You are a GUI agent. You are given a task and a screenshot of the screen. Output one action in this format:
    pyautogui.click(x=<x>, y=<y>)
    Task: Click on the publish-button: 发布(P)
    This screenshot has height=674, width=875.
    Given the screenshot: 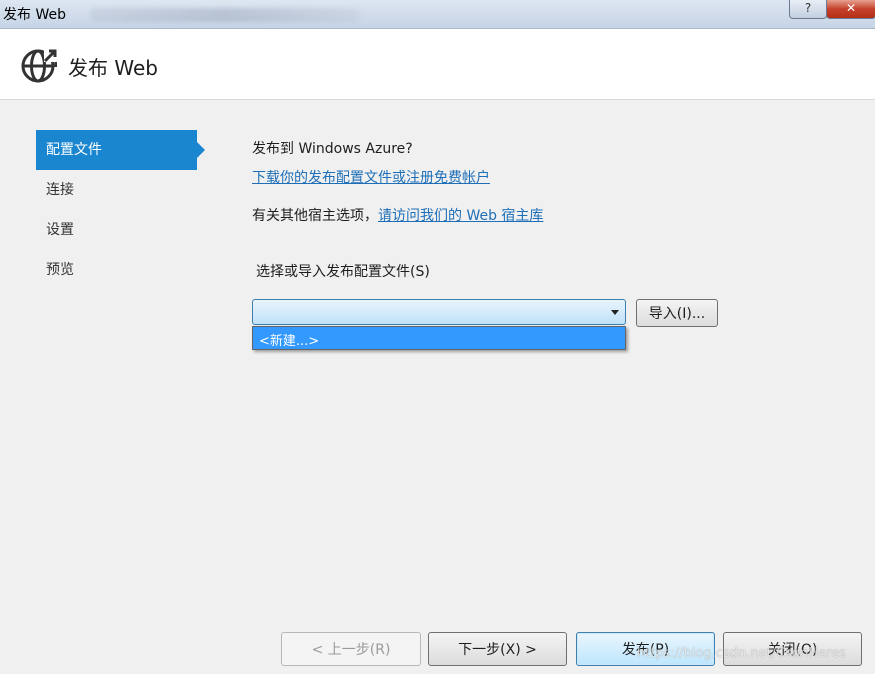 What is the action you would take?
    pyautogui.click(x=645, y=649)
    